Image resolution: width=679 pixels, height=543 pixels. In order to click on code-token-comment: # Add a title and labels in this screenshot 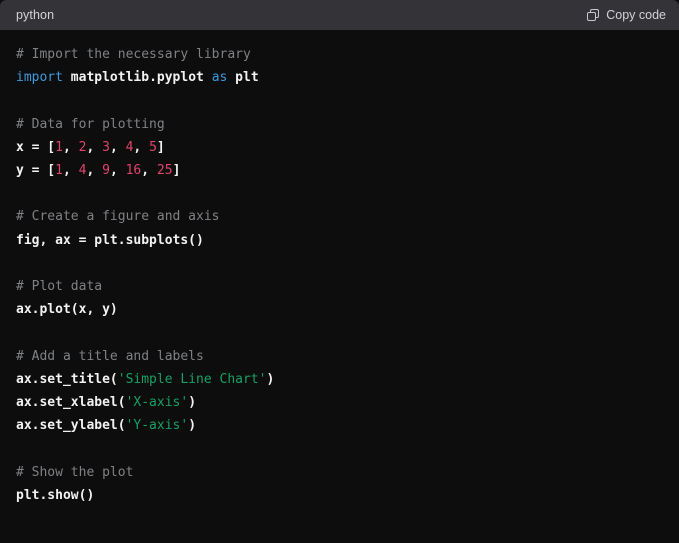, I will do `click(110, 356)`.